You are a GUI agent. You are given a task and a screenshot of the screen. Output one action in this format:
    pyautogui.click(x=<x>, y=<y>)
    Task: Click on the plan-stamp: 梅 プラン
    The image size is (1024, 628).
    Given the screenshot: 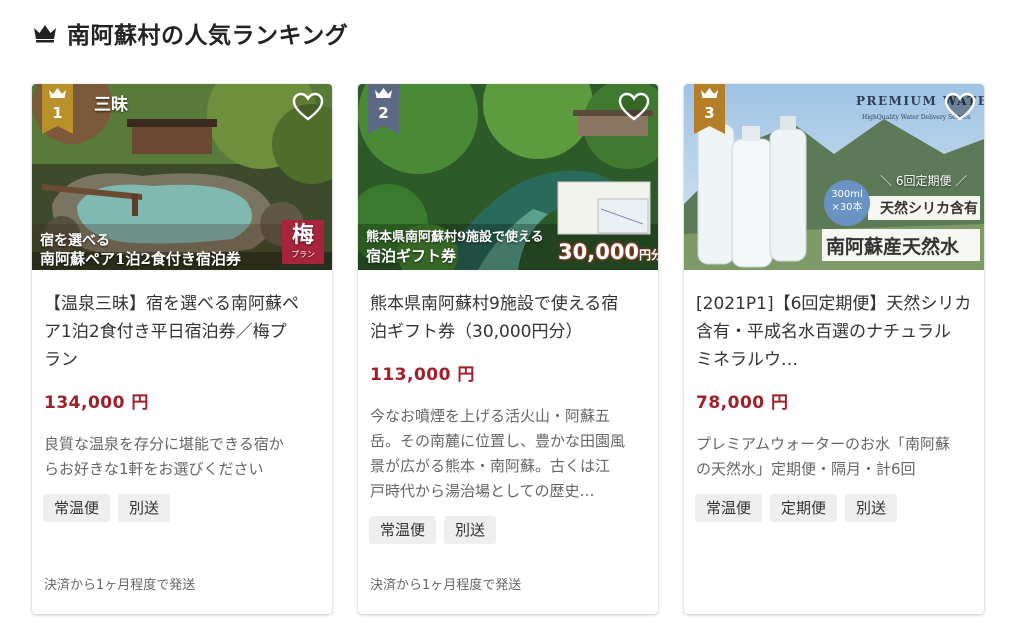 What is the action you would take?
    pyautogui.click(x=303, y=242)
    